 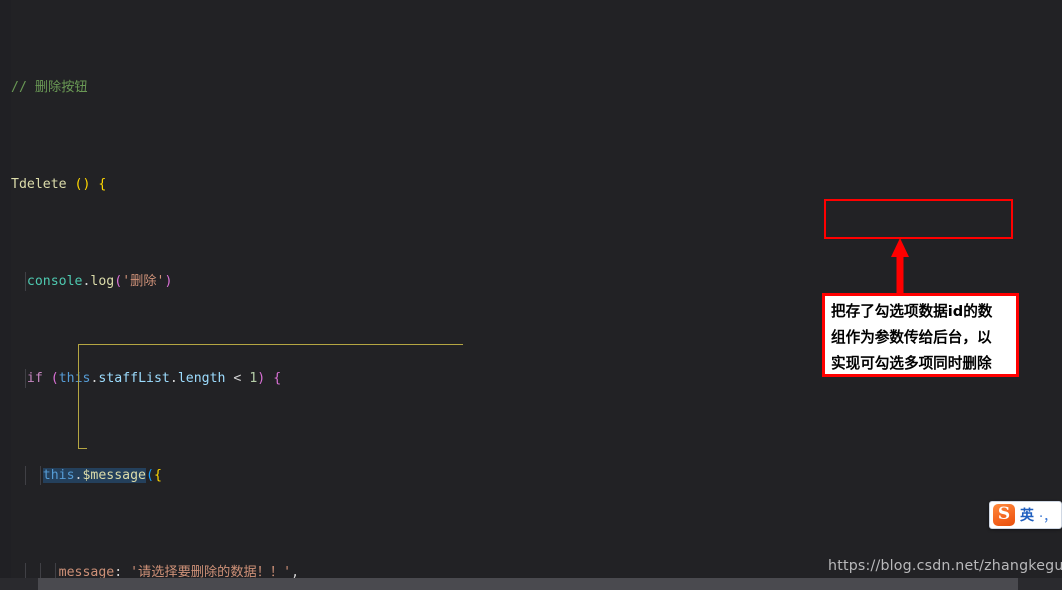 I want to click on sogou-logo-icon: S, so click(x=1004, y=515).